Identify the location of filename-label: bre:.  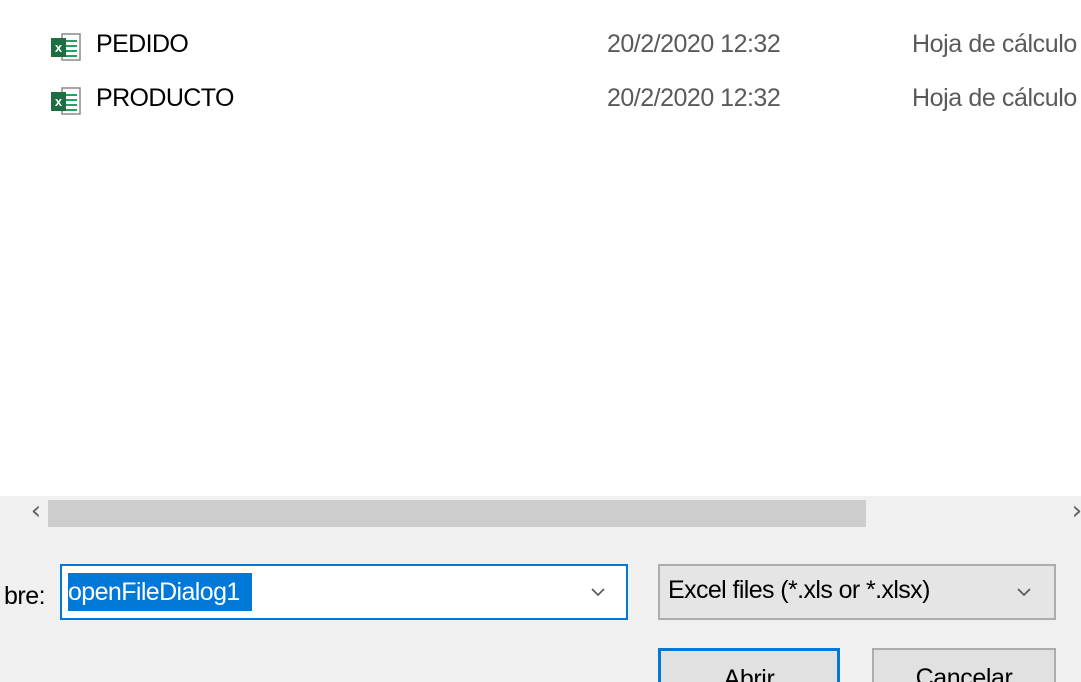
(25, 596).